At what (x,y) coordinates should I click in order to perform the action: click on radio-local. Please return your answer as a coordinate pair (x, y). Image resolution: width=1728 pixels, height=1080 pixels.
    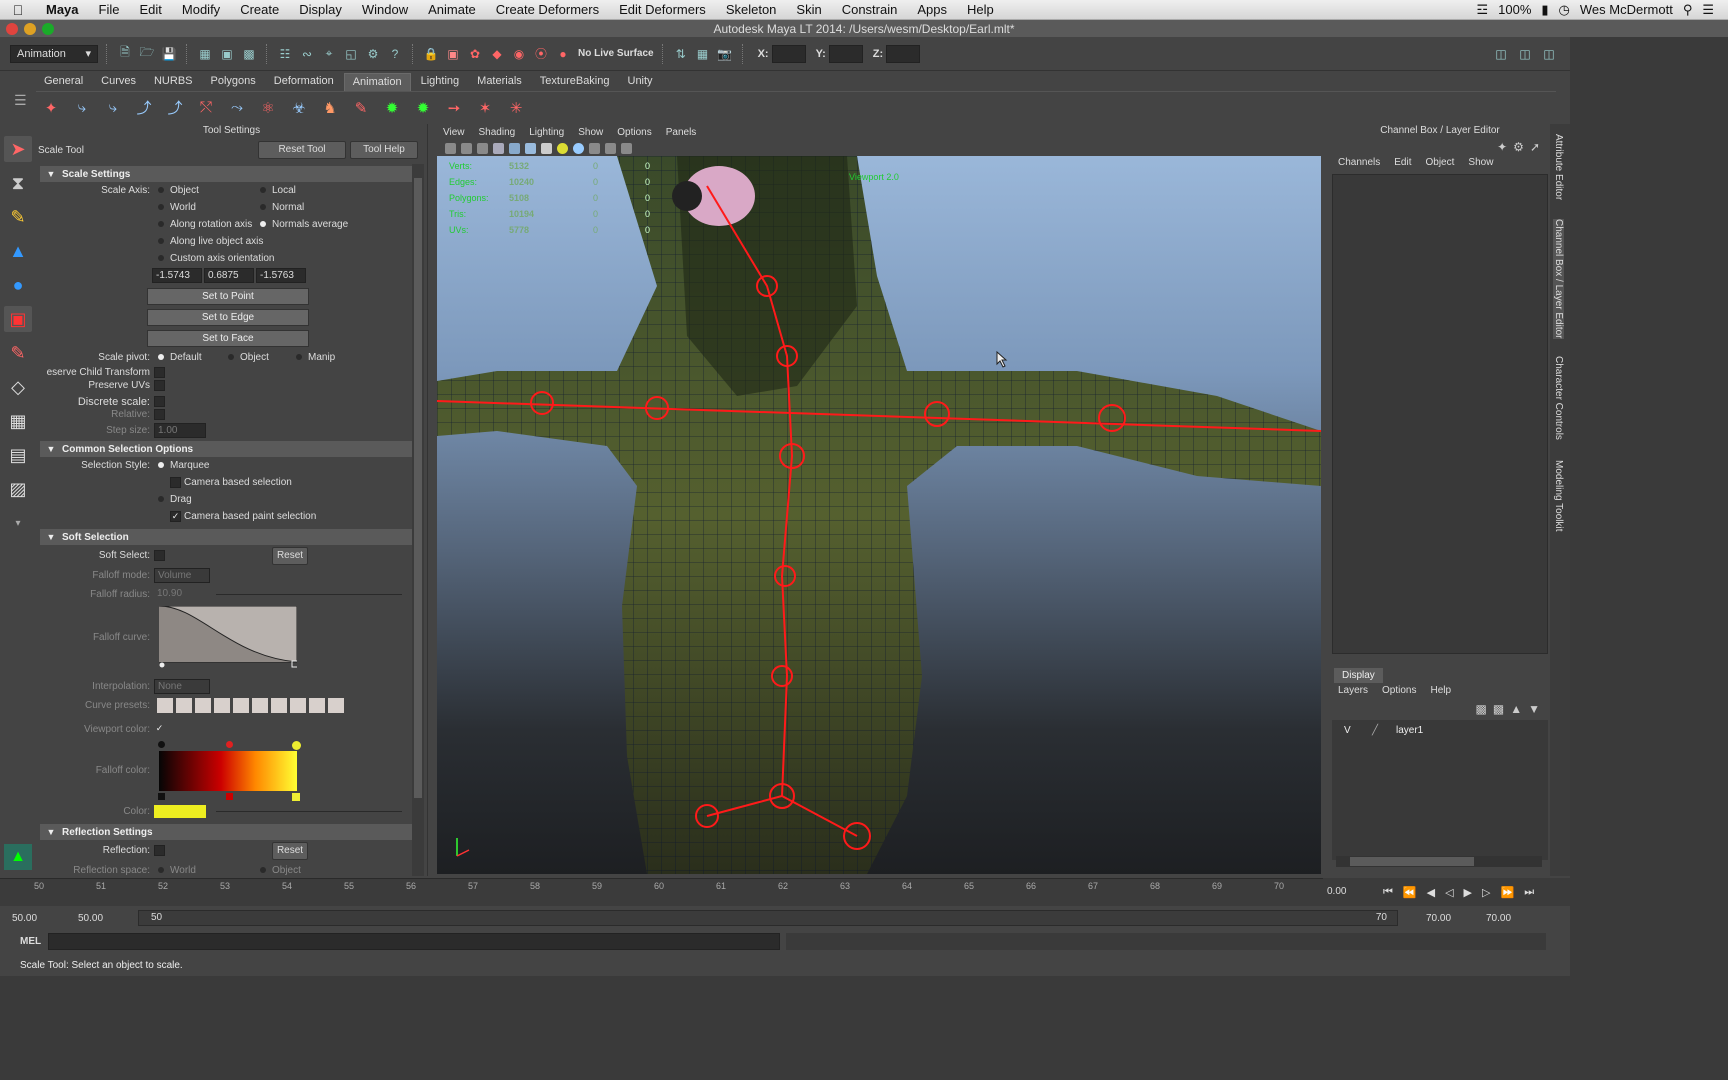
    Looking at the image, I should click on (263, 190).